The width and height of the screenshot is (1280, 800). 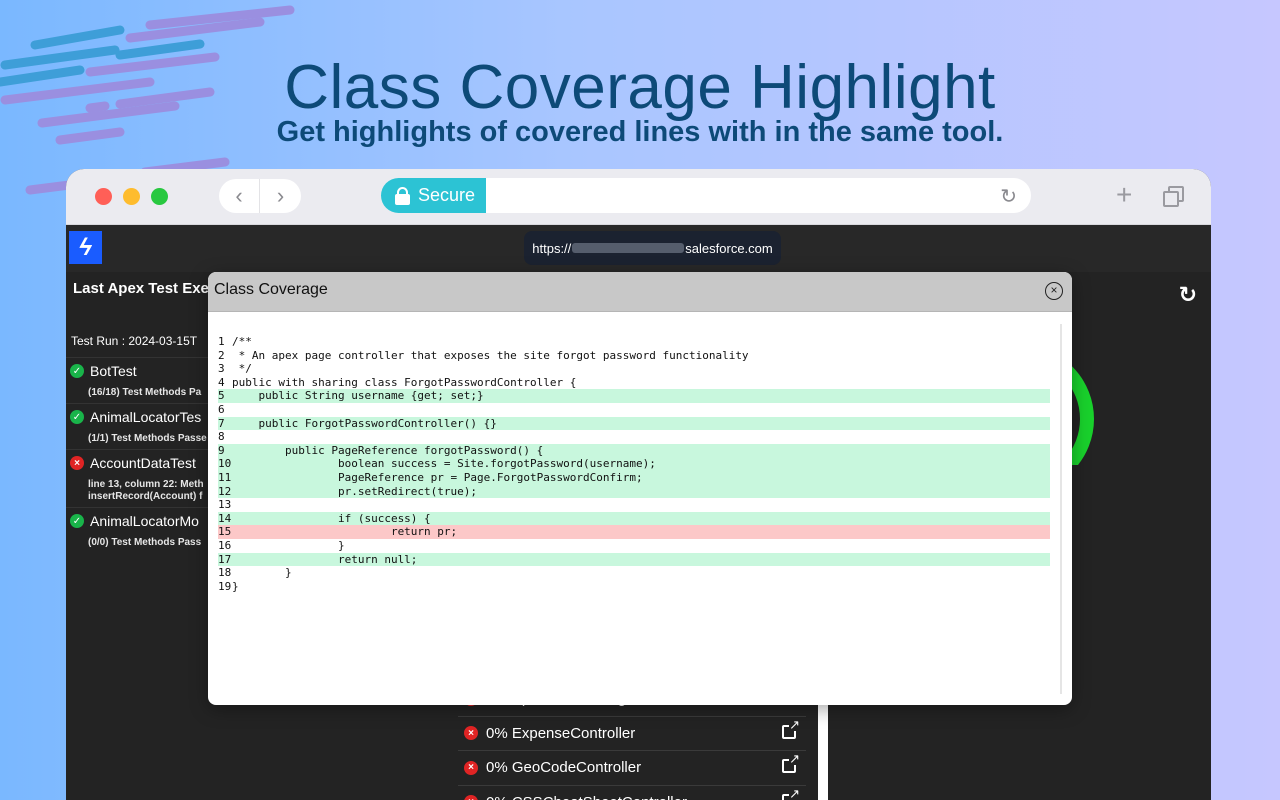 I want to click on code-text: public ForgotPasswordController() {}, so click(x=364, y=423).